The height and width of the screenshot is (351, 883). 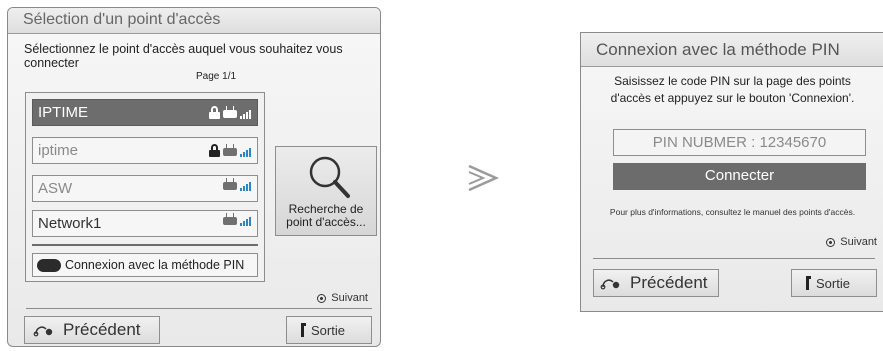 What do you see at coordinates (145, 150) in the screenshot?
I see `access-point-item: iptime` at bounding box center [145, 150].